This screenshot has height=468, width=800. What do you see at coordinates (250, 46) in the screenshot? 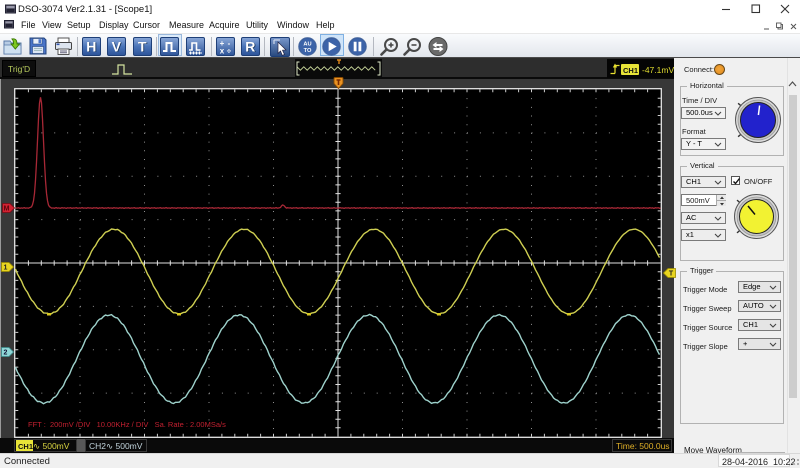
I see `svg-text: R` at bounding box center [250, 46].